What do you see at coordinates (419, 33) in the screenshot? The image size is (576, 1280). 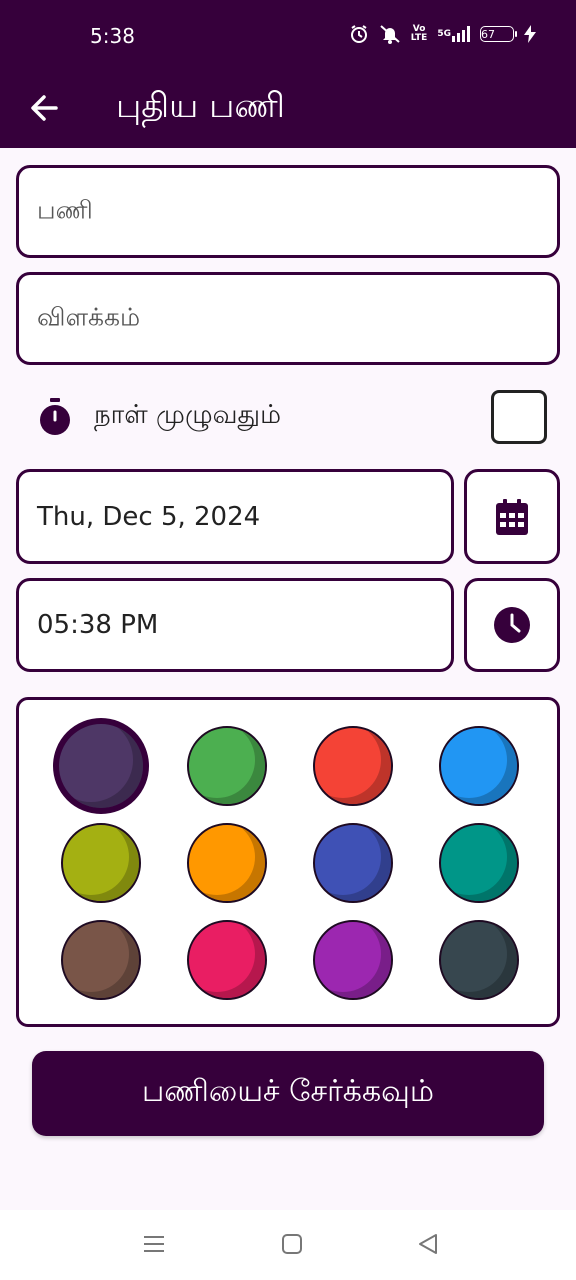 I see `volte-icon: Vo LTE` at bounding box center [419, 33].